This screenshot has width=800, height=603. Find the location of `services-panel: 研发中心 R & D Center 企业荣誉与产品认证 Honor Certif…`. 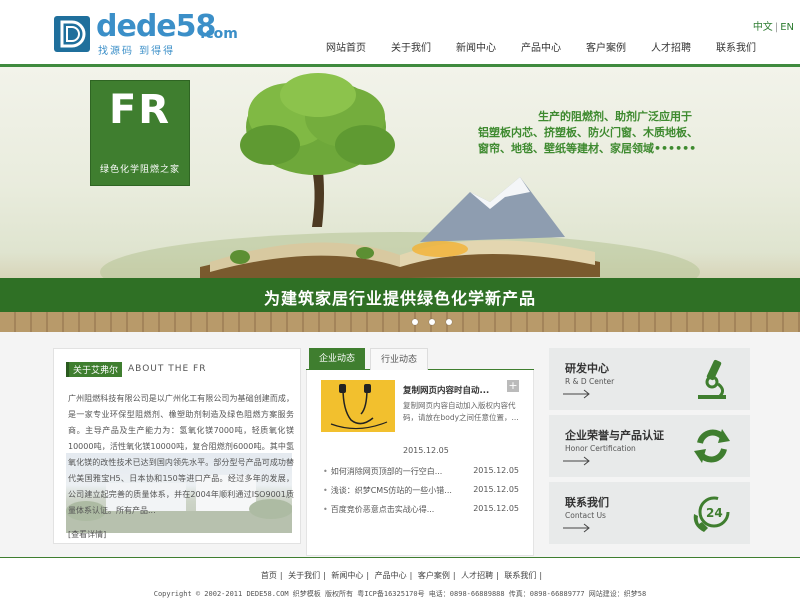

services-panel: 研发中心 R & D Center 企业荣誉与产品认证 Honor Certif… is located at coordinates (649, 446).